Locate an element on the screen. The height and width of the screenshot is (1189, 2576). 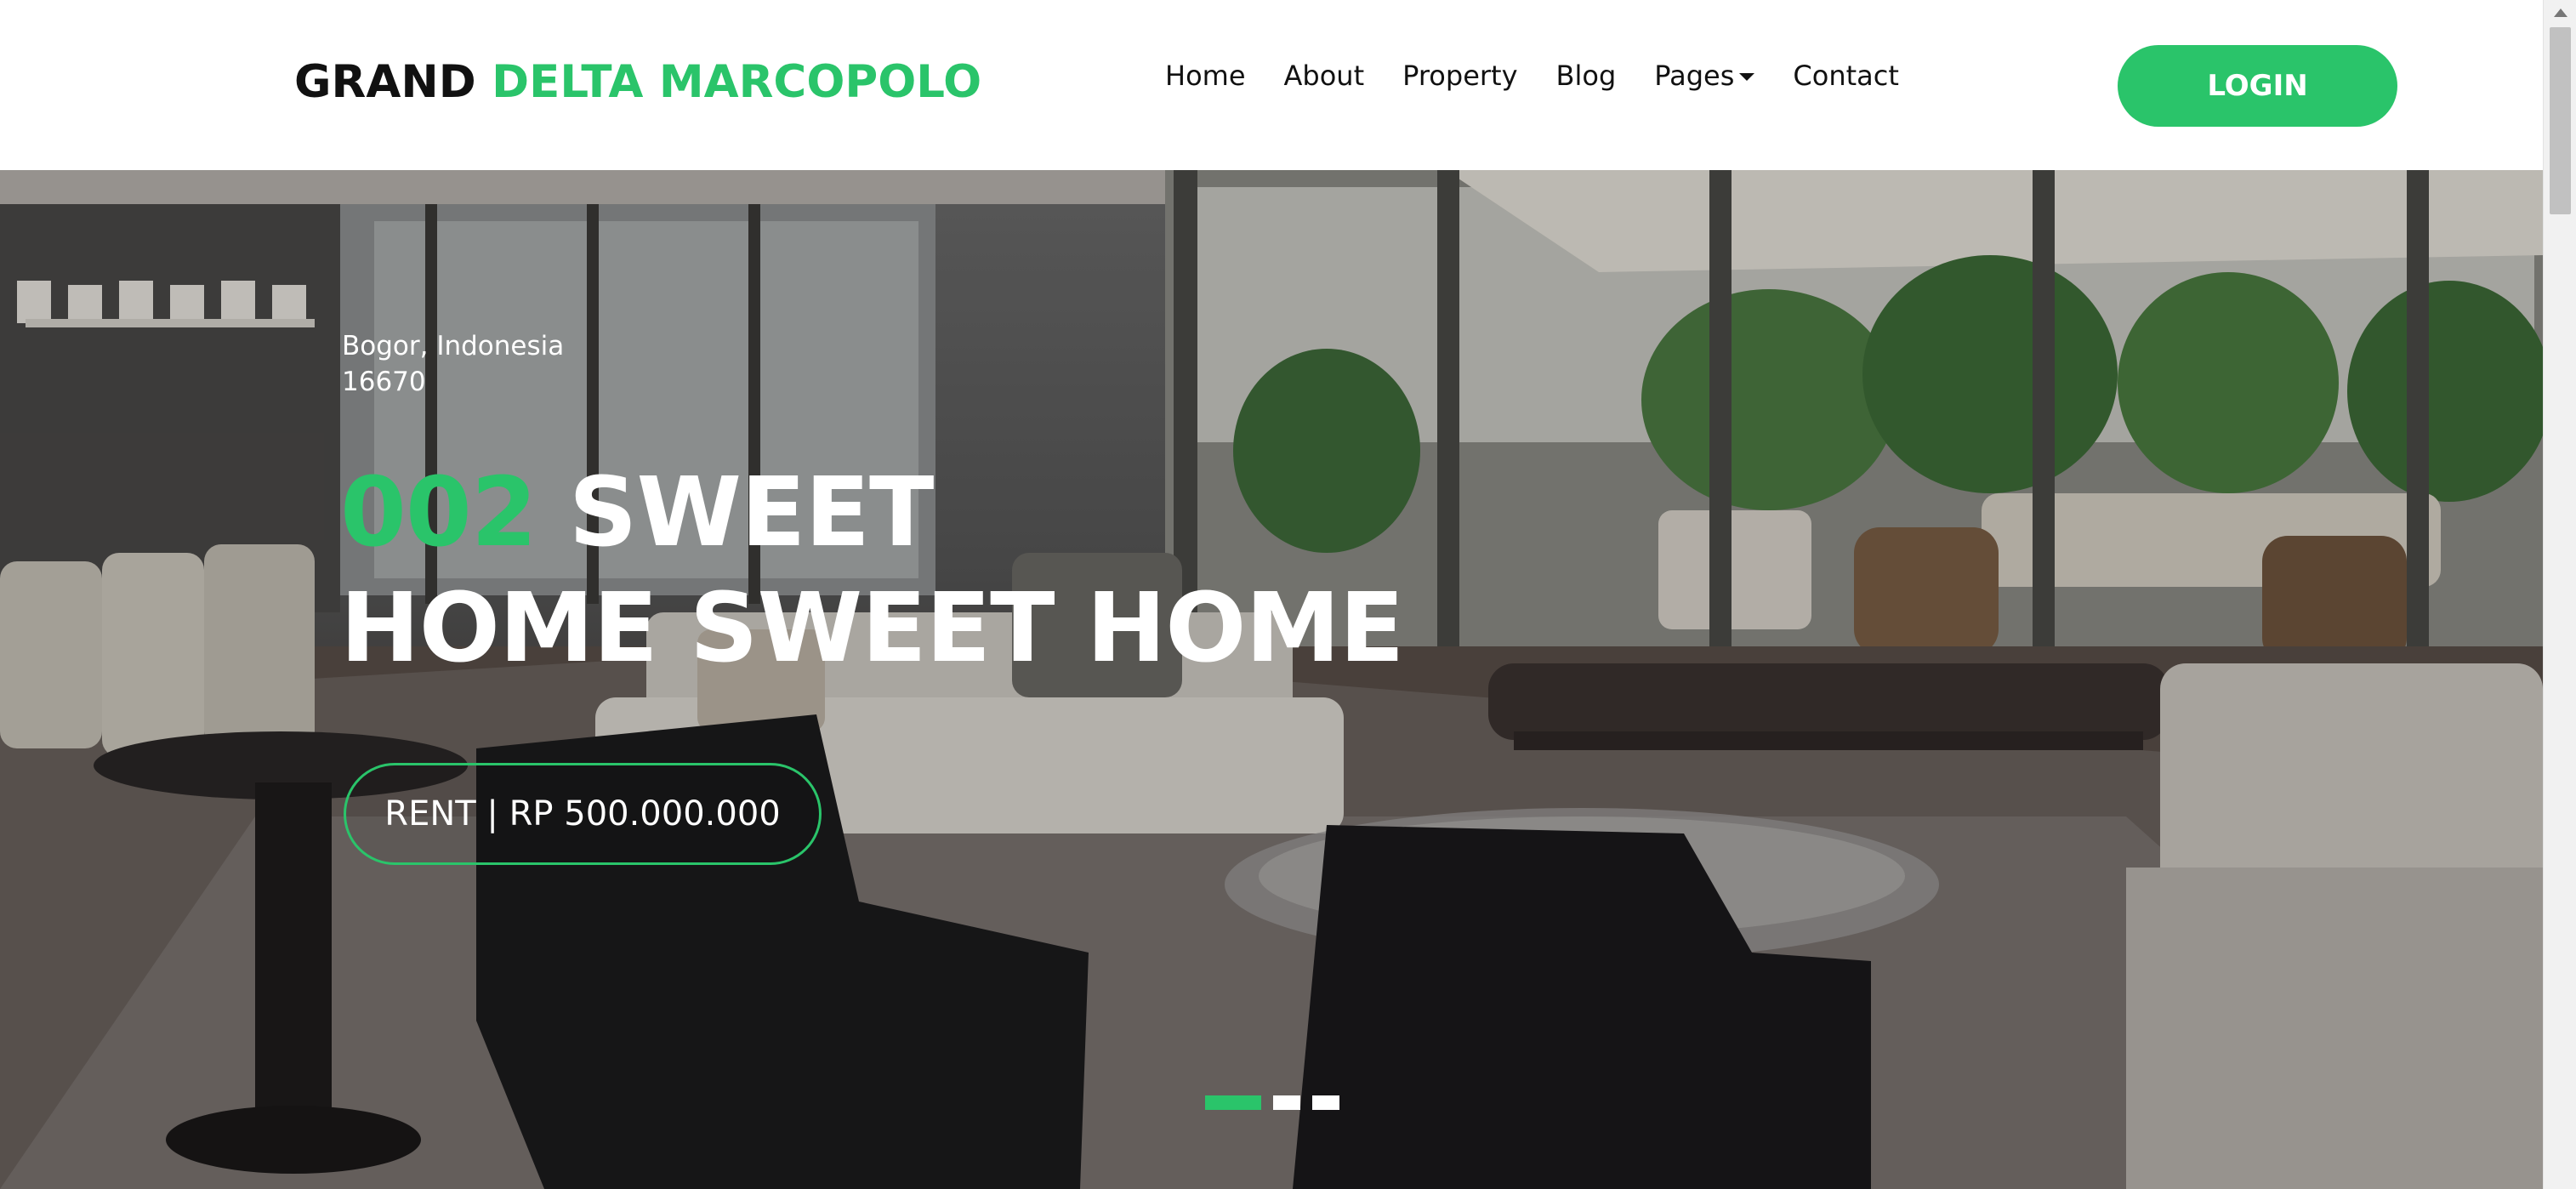
nav-home-label: Home is located at coordinates (1205, 76).